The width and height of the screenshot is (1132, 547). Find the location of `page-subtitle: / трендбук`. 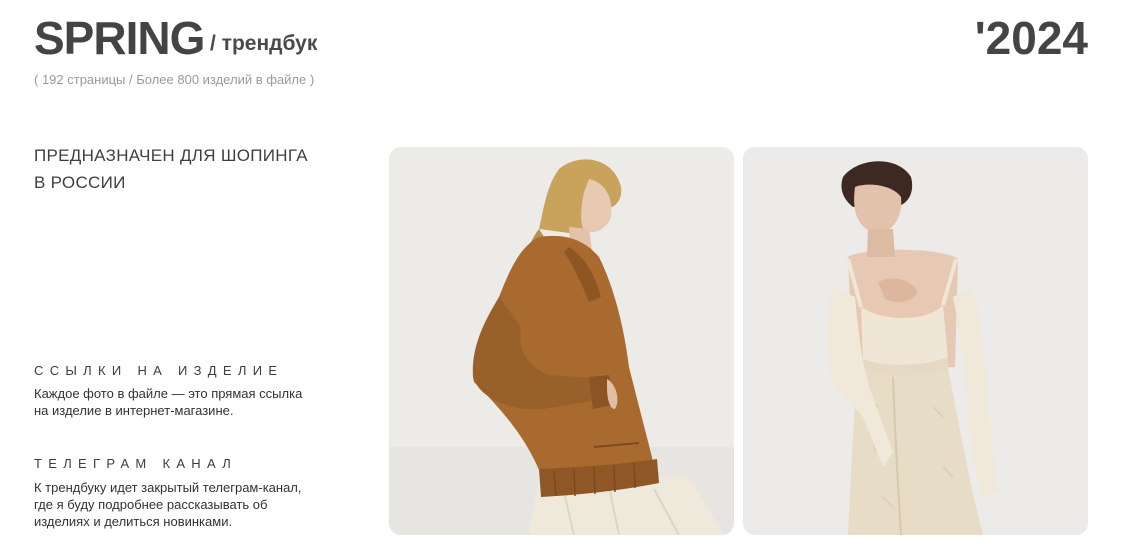

page-subtitle: / трендбук is located at coordinates (264, 43).